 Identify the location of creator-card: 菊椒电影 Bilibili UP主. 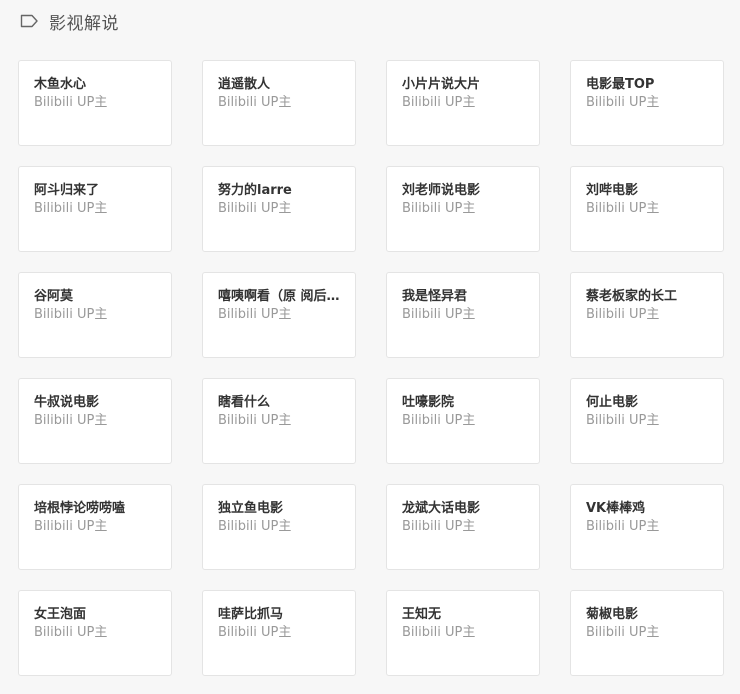
(647, 633).